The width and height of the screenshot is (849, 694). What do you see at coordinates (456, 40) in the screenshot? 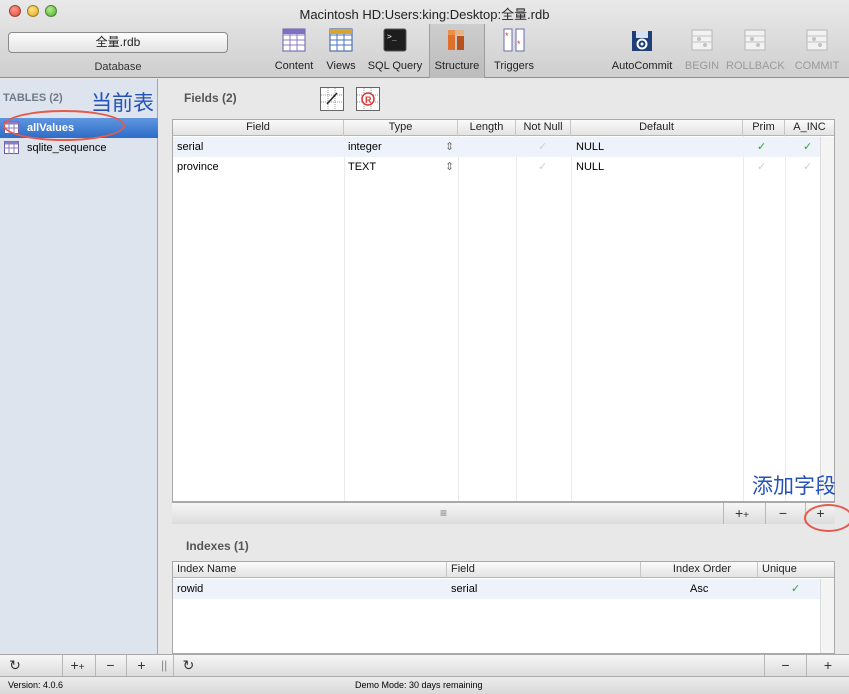
I see `structure-icon` at bounding box center [456, 40].